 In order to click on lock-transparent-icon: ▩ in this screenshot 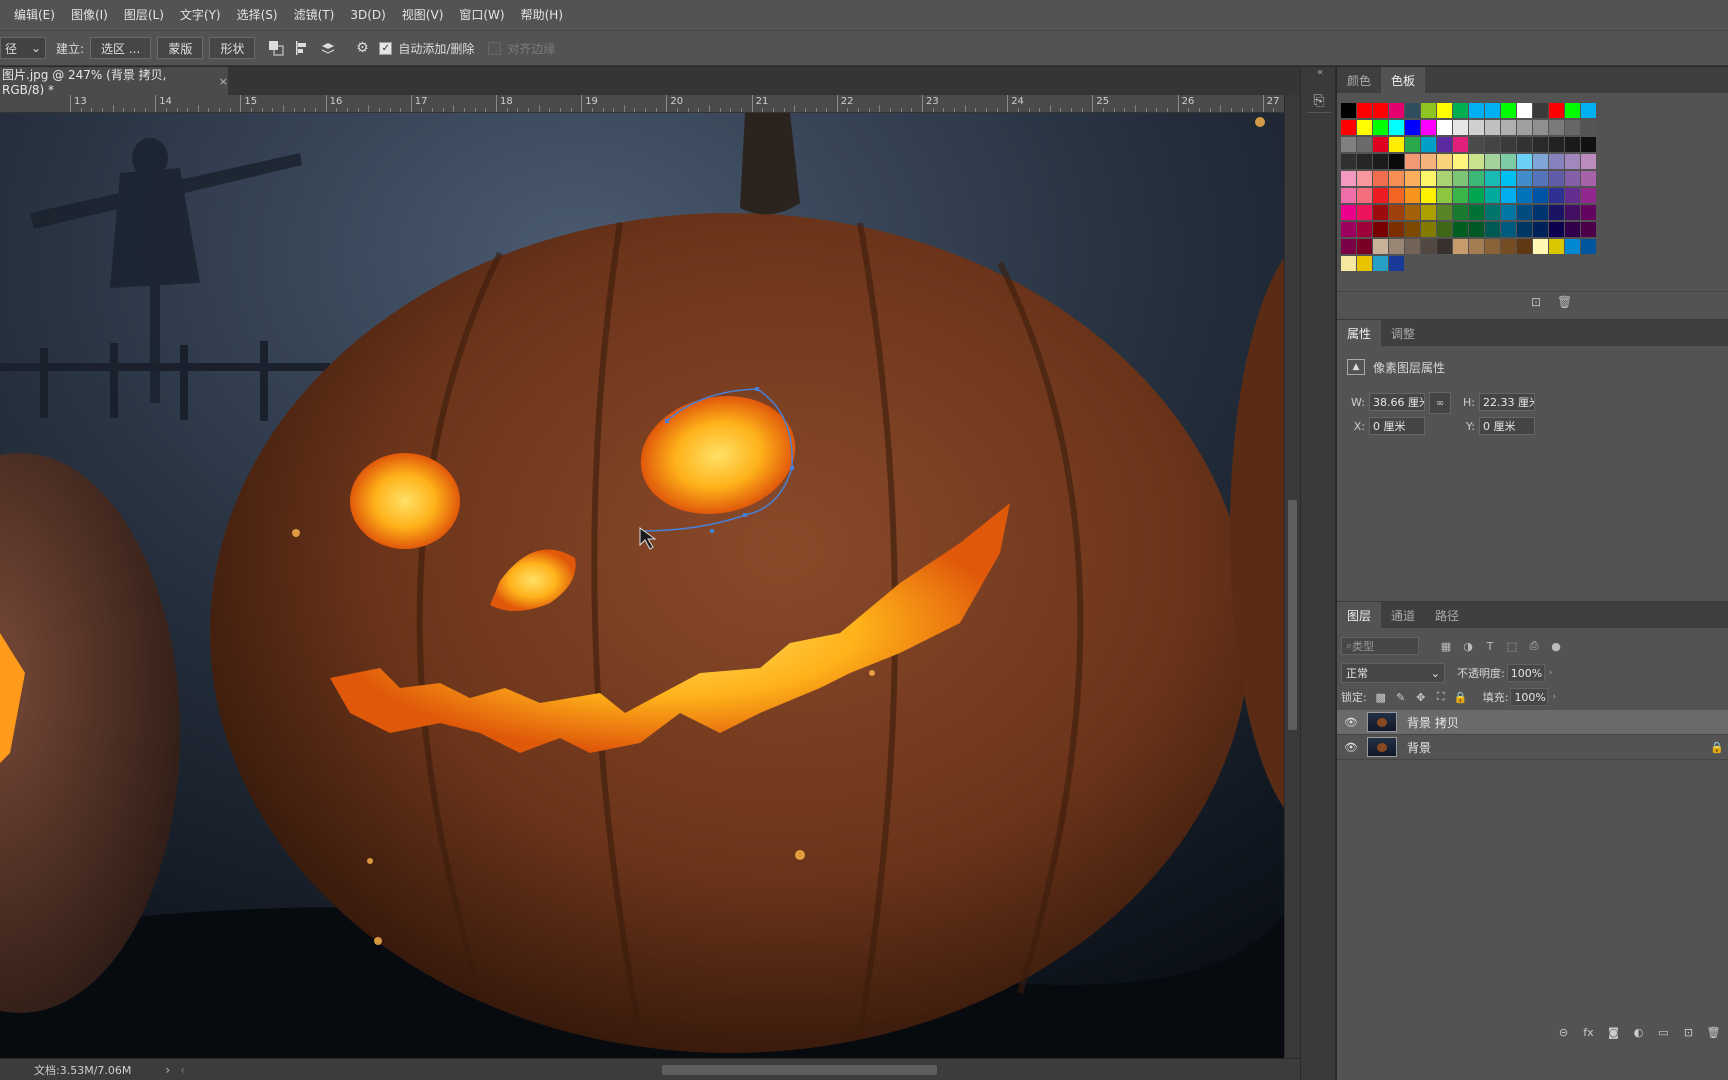, I will do `click(1381, 697)`.